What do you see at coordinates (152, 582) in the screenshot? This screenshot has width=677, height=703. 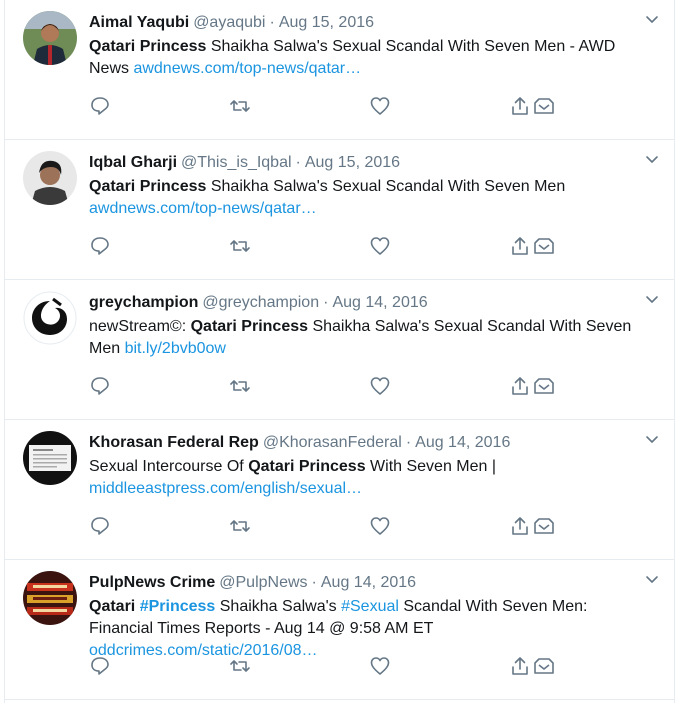 I see `author-name: PulpNews Crime` at bounding box center [152, 582].